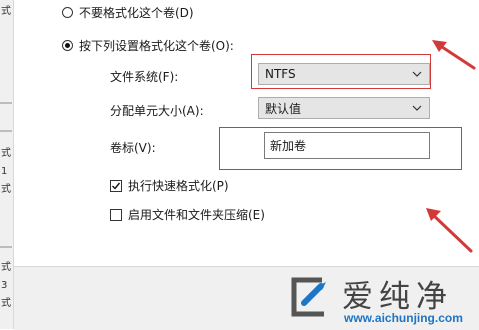  What do you see at coordinates (4, 171) in the screenshot?
I see `background-text-fragment: 1` at bounding box center [4, 171].